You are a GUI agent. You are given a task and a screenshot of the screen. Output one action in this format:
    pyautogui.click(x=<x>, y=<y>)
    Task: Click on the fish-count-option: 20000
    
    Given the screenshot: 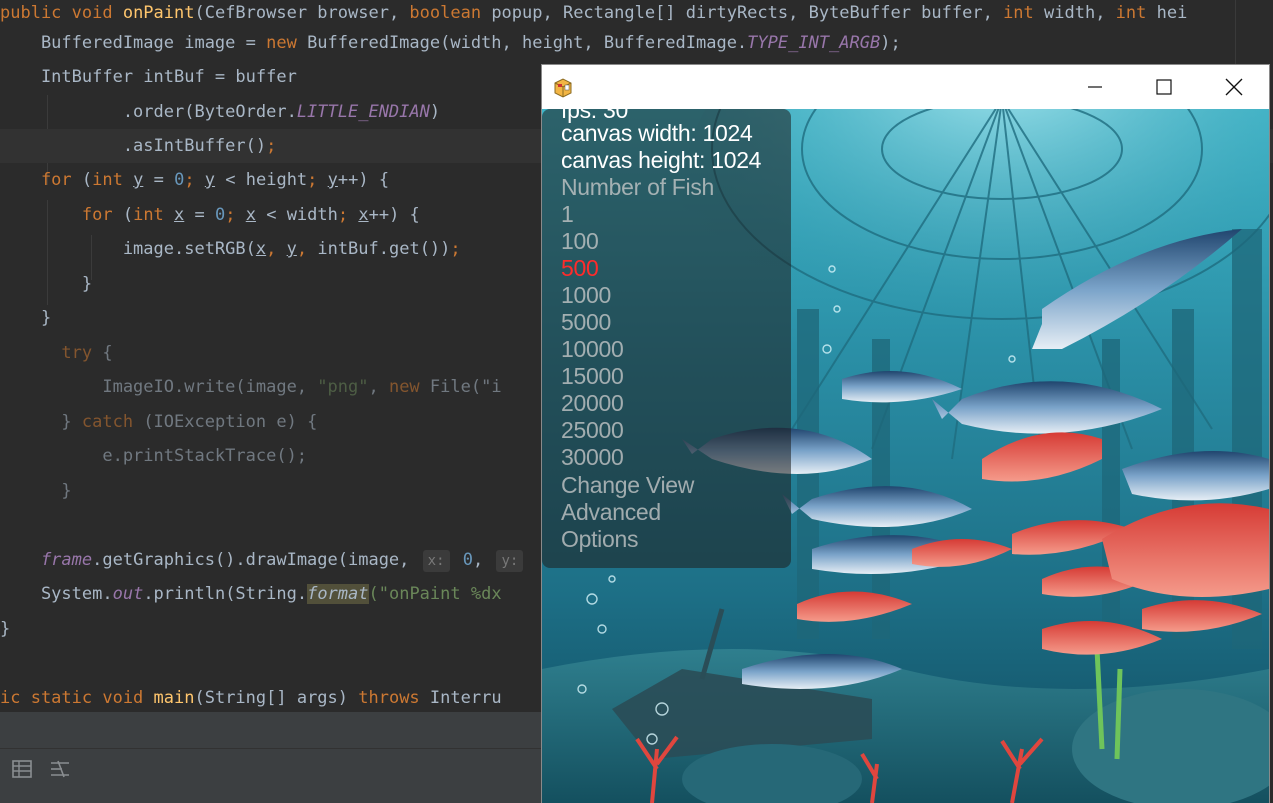 What is the action you would take?
    pyautogui.click(x=592, y=403)
    